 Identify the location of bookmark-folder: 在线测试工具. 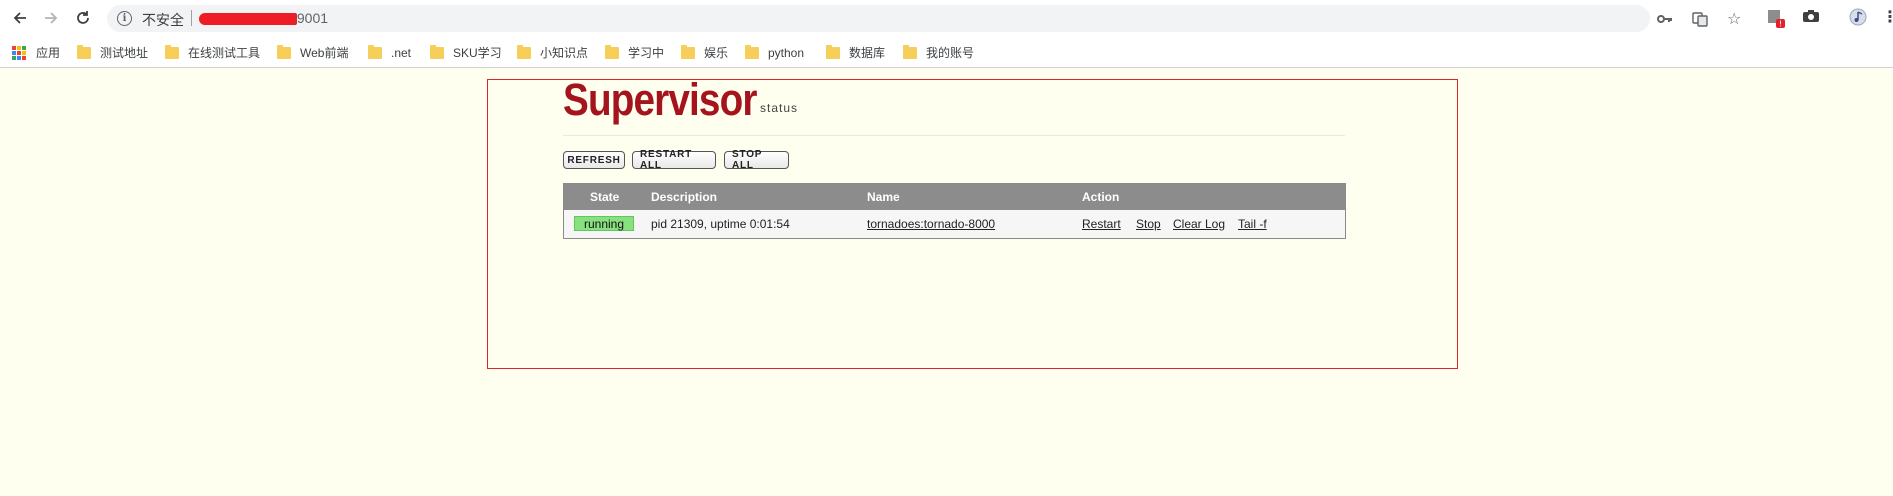
(212, 52).